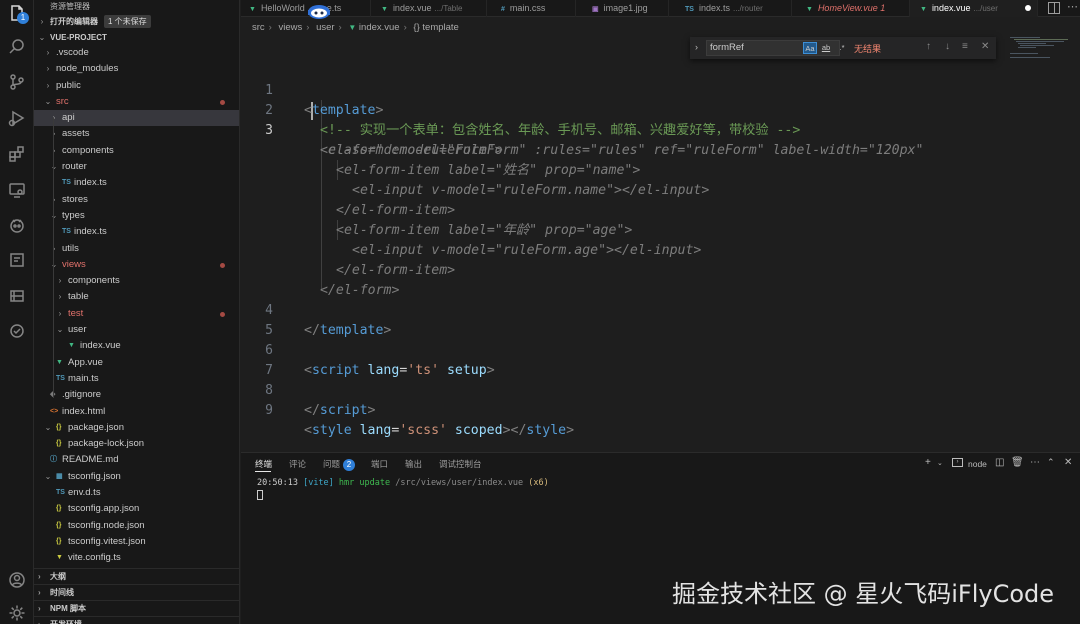  What do you see at coordinates (17, 118) in the screenshot?
I see `run-debug-icon` at bounding box center [17, 118].